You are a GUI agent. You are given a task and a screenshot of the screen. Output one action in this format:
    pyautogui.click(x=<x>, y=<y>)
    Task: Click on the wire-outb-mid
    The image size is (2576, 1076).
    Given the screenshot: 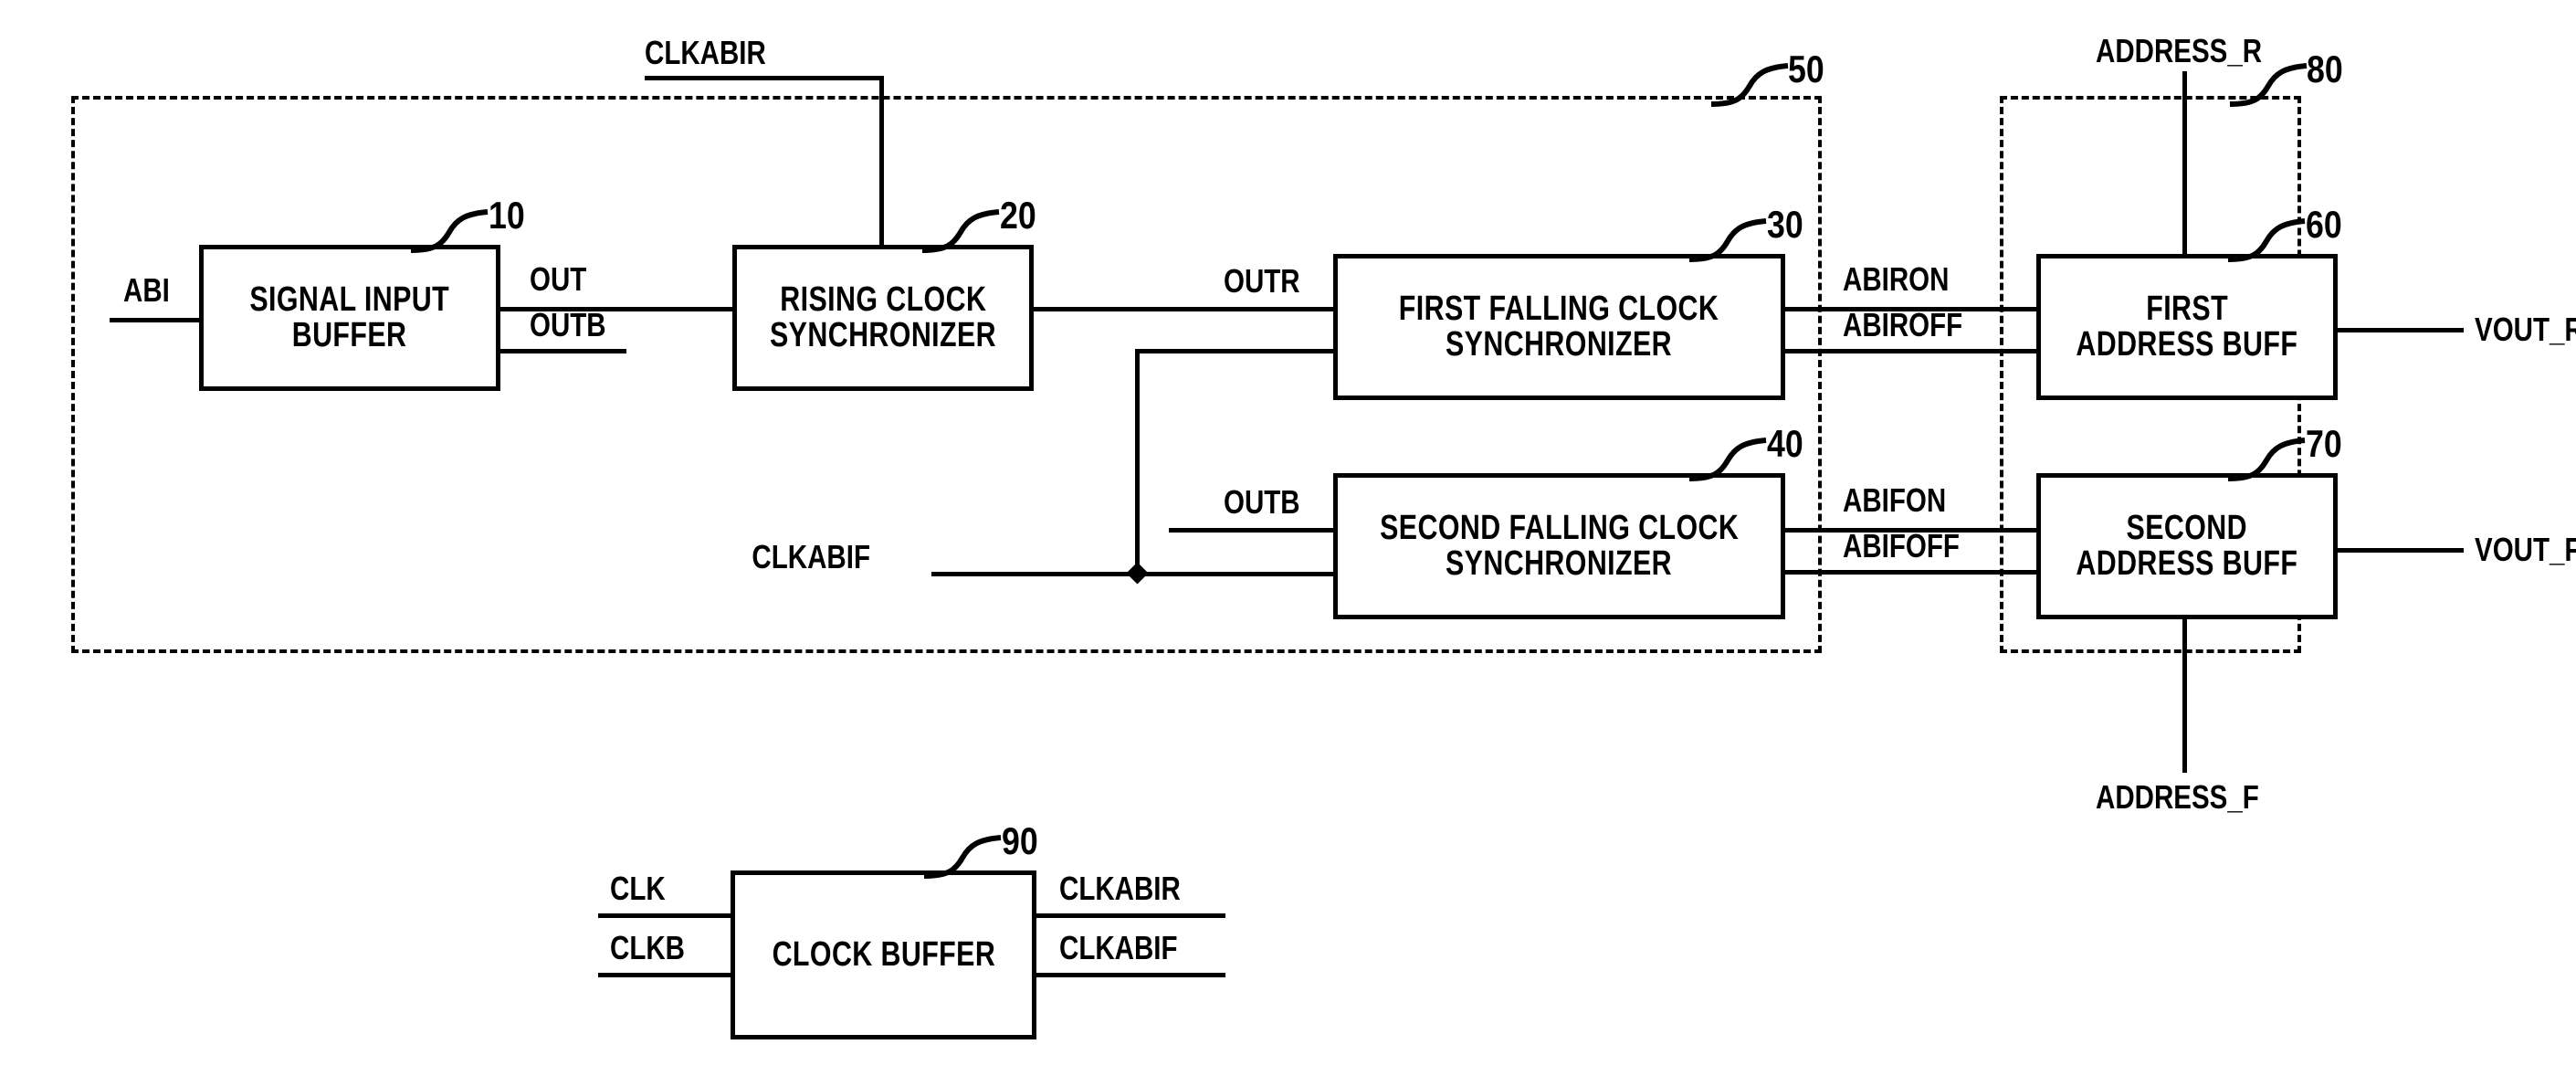 What is the action you would take?
    pyautogui.click(x=1253, y=530)
    